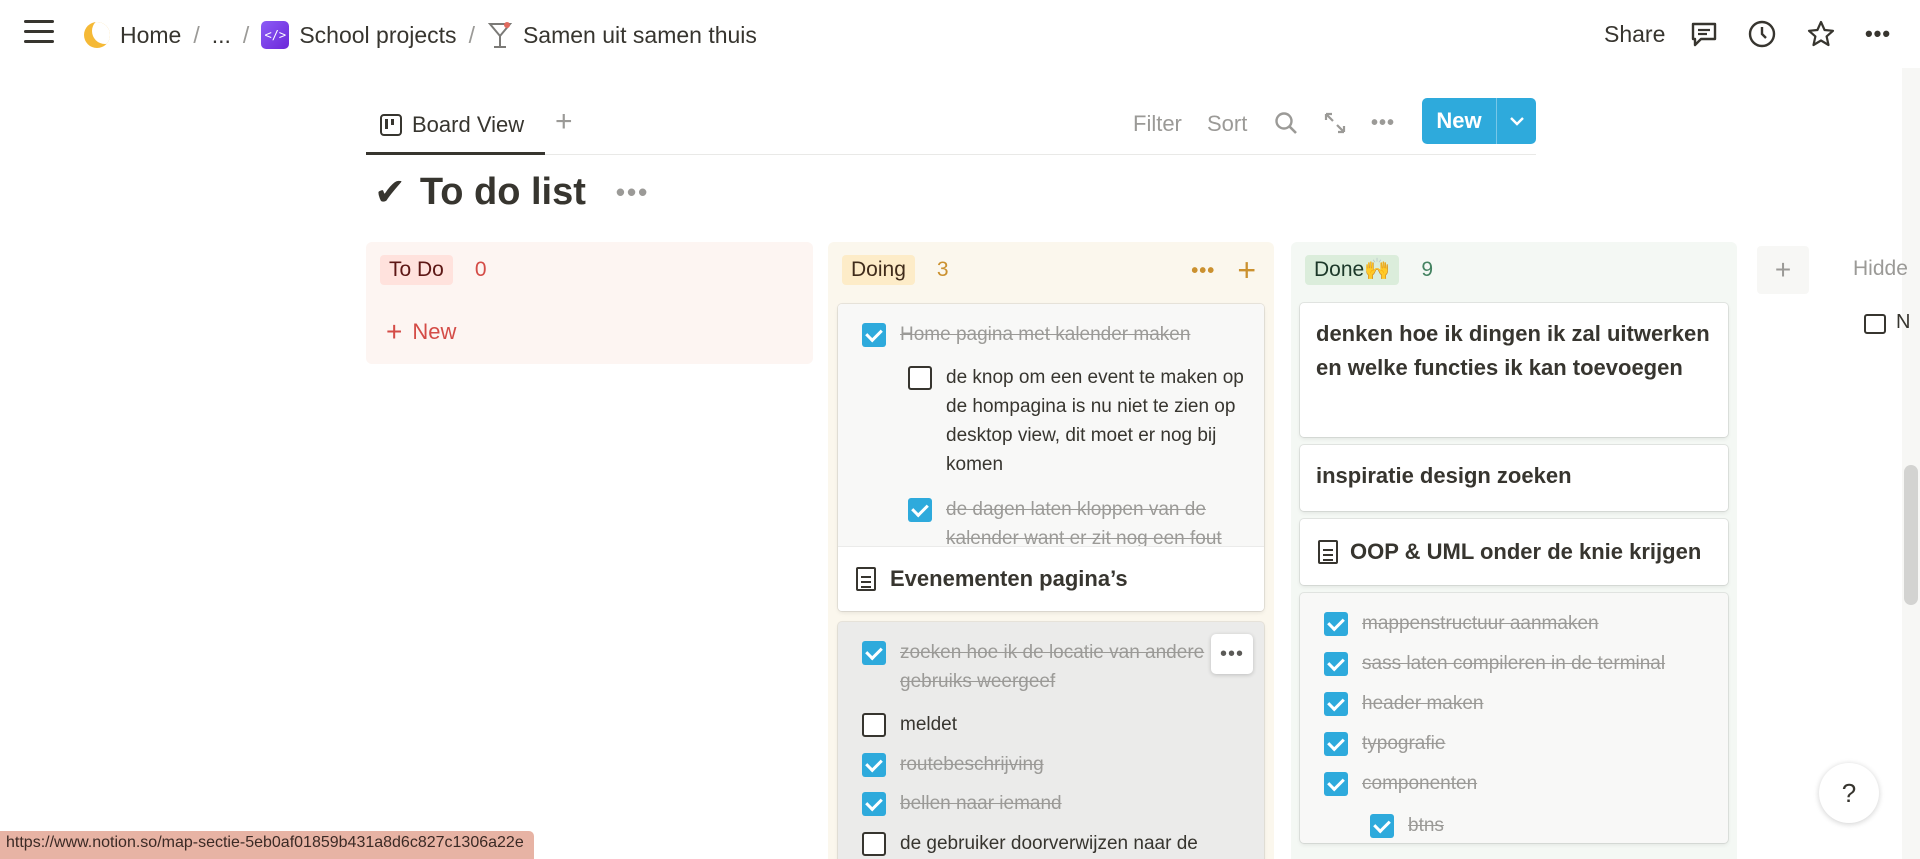 This screenshot has height=859, width=1920. I want to click on breadcrumb-home-label: Home, so click(151, 34).